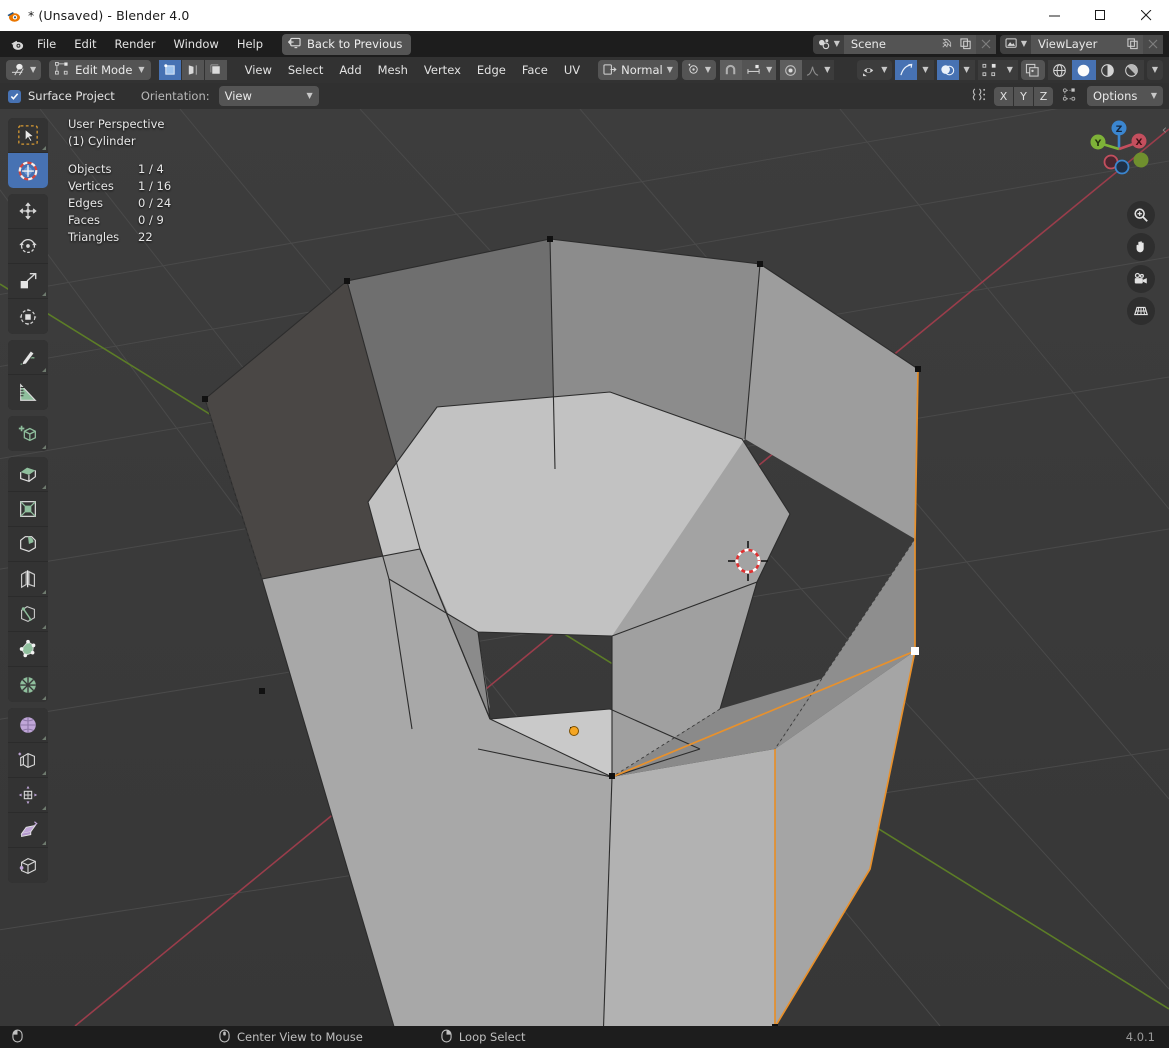  What do you see at coordinates (28, 135) in the screenshot?
I see `tweak-tool` at bounding box center [28, 135].